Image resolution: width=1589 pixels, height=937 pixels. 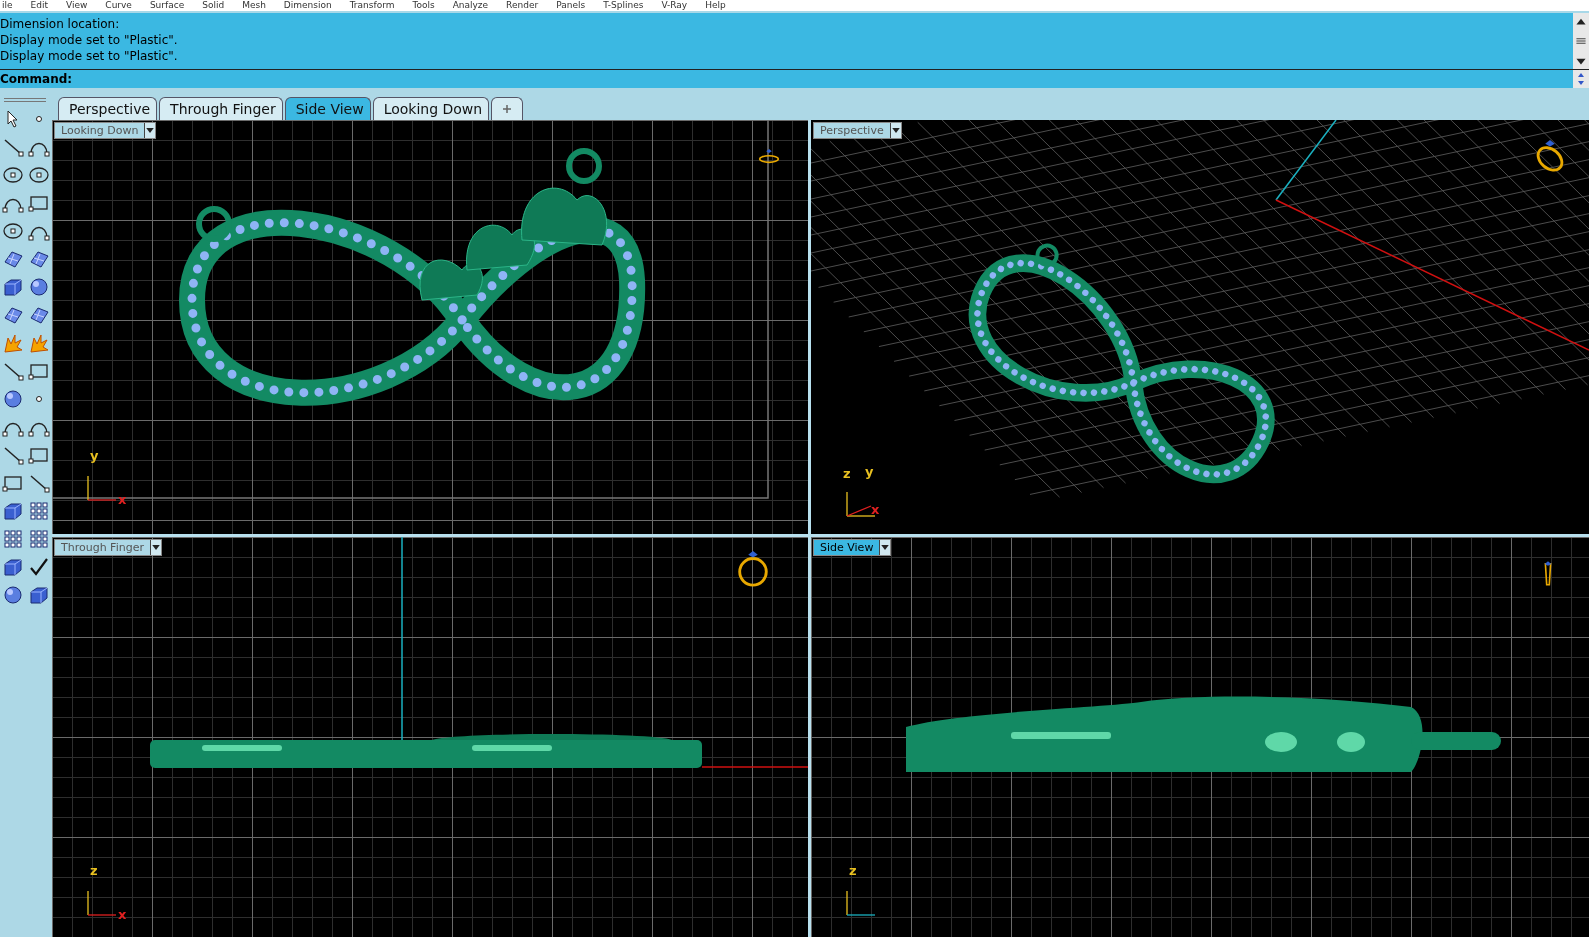 I want to click on menu-item: Edit, so click(x=39, y=5).